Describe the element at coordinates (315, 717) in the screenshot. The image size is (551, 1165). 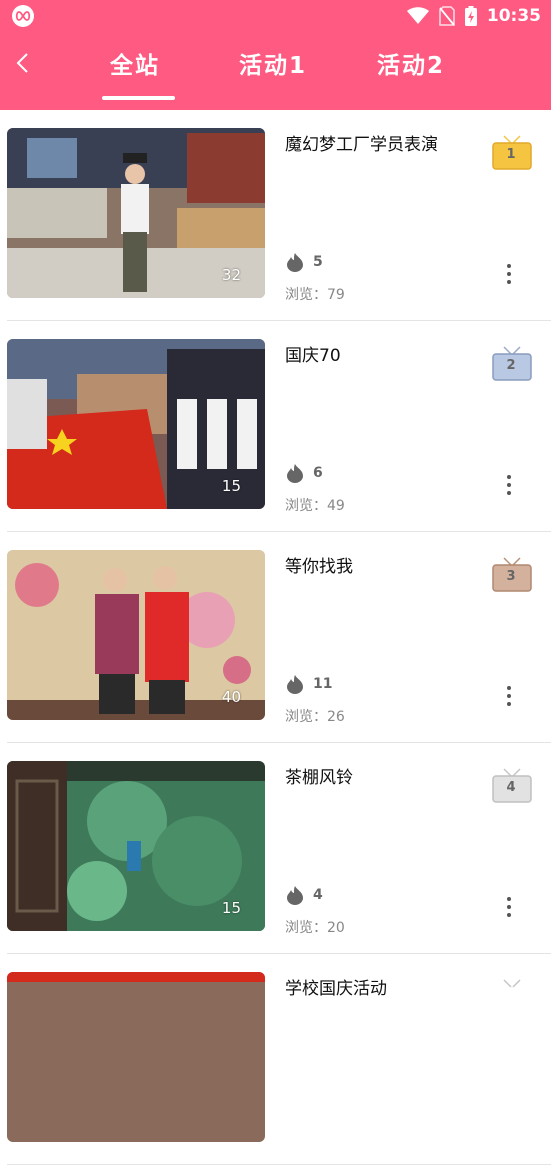
I see `view-count: 浏览：26` at that location.